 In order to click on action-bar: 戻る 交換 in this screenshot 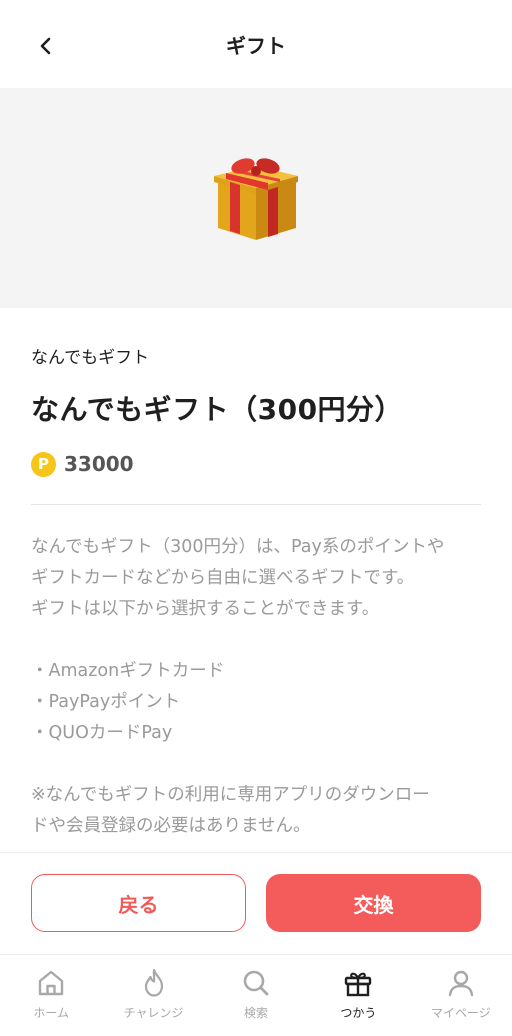, I will do `click(256, 903)`.